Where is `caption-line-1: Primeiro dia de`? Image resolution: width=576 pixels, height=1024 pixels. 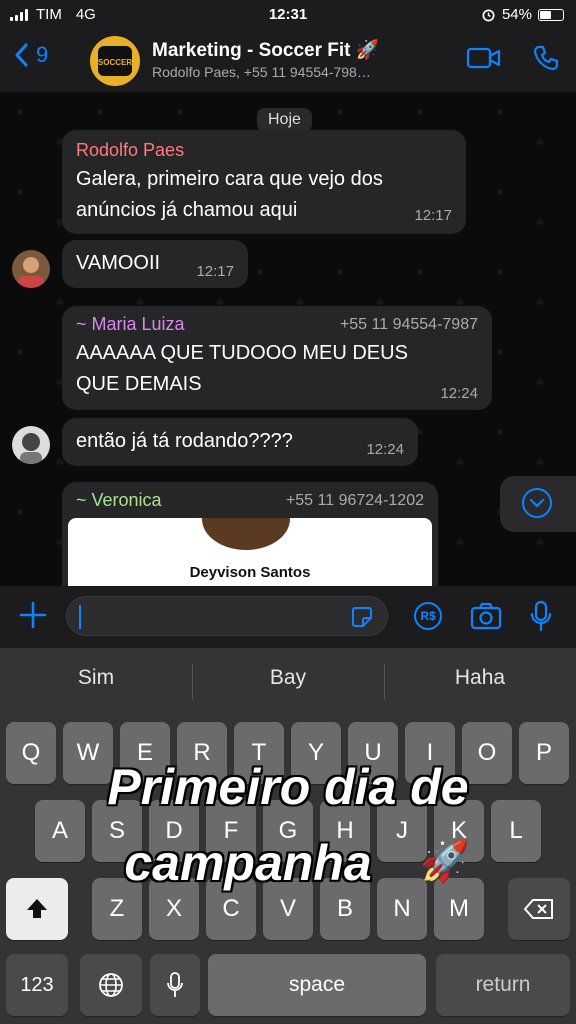 caption-line-1: Primeiro dia de is located at coordinates (288, 787).